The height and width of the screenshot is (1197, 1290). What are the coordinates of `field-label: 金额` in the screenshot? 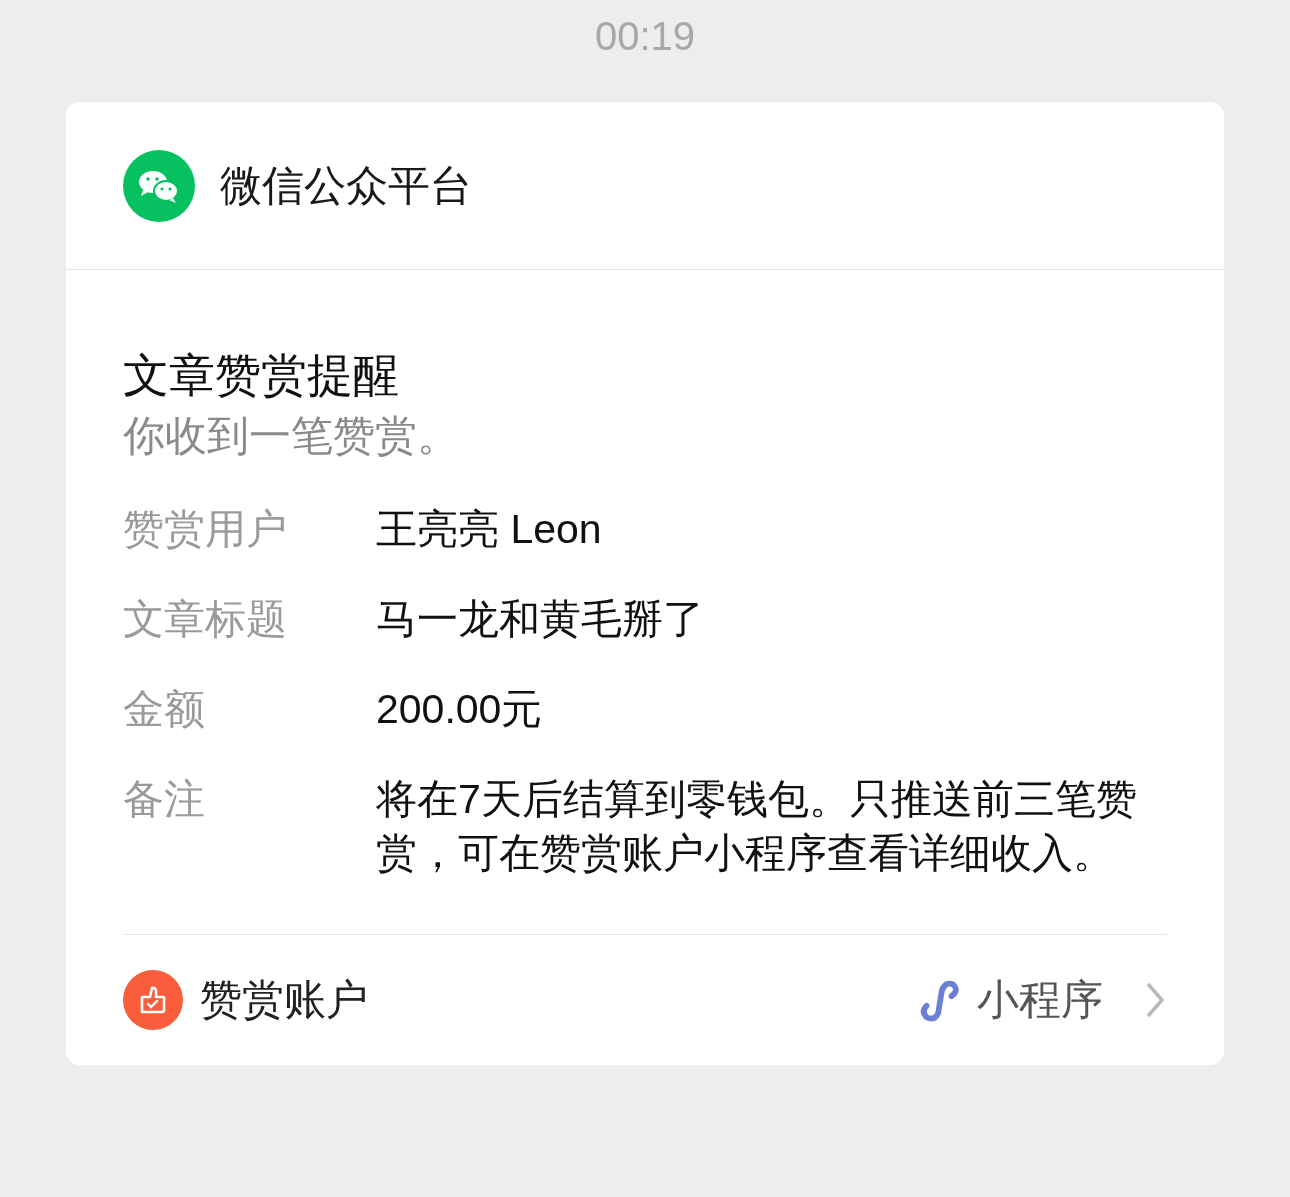 It's located at (164, 709).